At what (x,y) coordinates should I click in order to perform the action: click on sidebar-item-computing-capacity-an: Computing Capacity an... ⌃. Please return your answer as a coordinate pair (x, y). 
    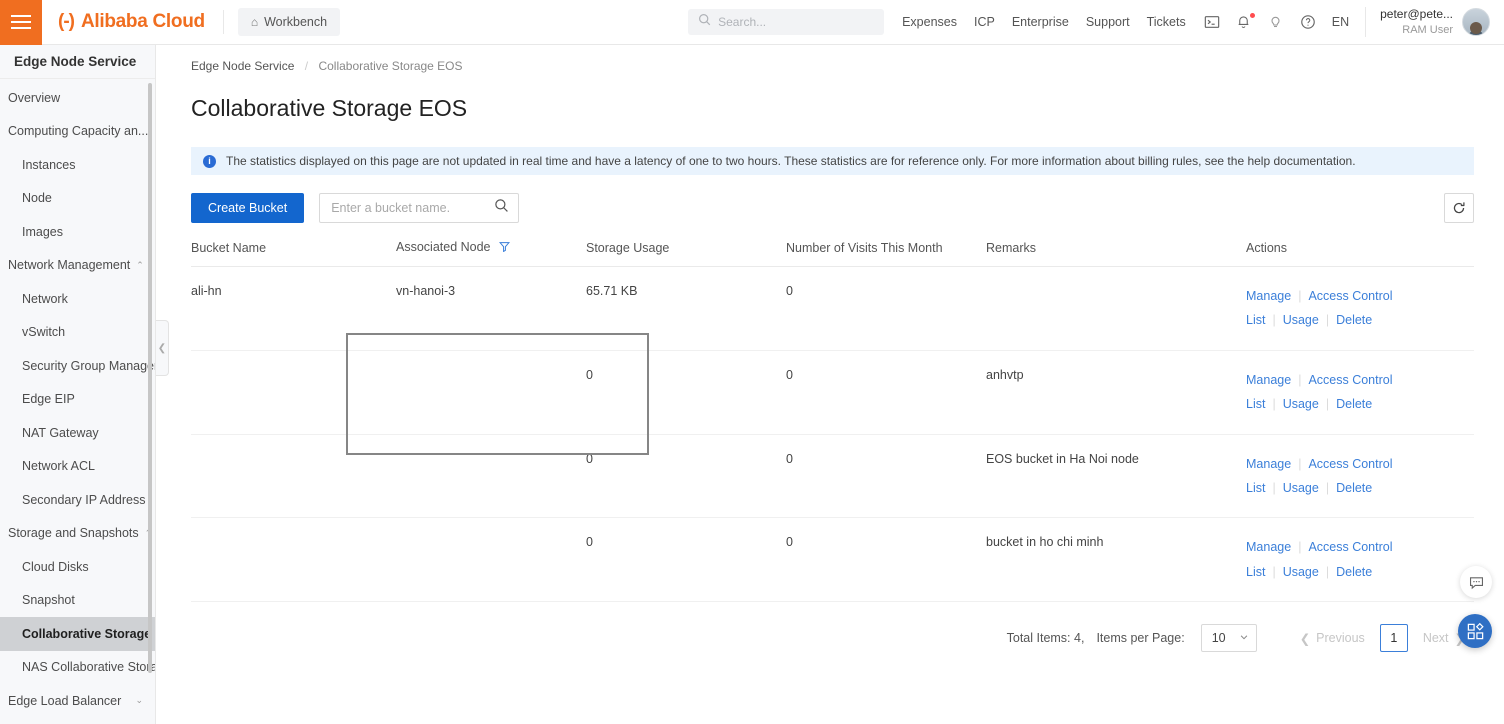
    Looking at the image, I should click on (77, 132).